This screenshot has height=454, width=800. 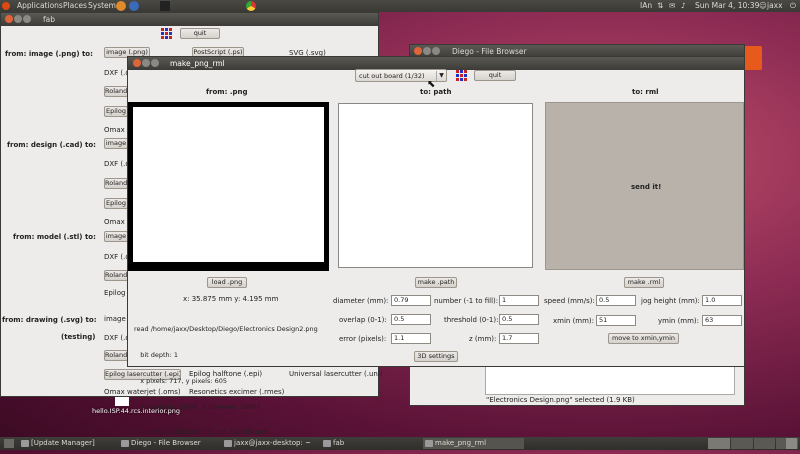 What do you see at coordinates (78, 337) in the screenshot?
I see `fab-row-label: (testing)` at bounding box center [78, 337].